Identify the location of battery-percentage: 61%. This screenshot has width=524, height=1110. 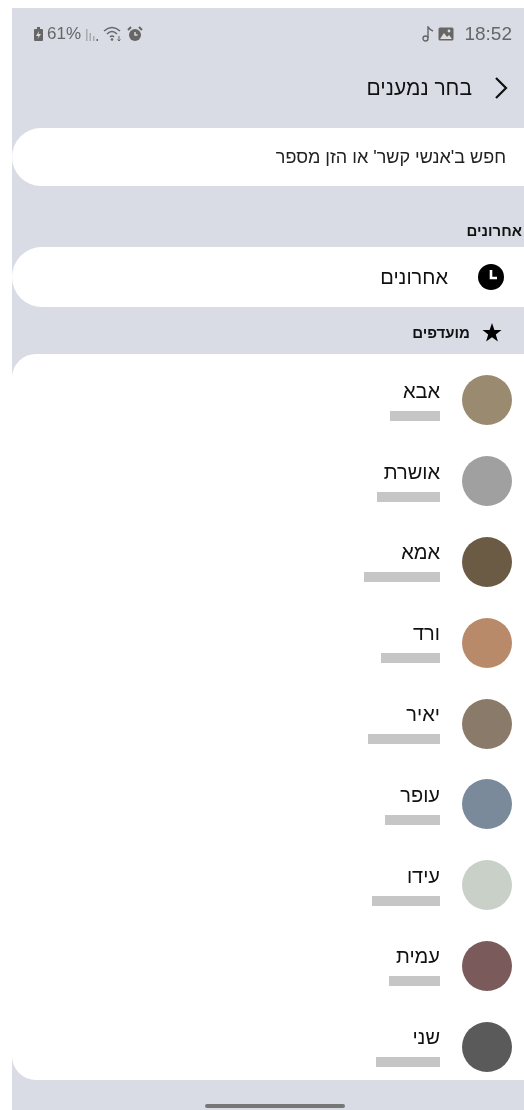
(64, 34).